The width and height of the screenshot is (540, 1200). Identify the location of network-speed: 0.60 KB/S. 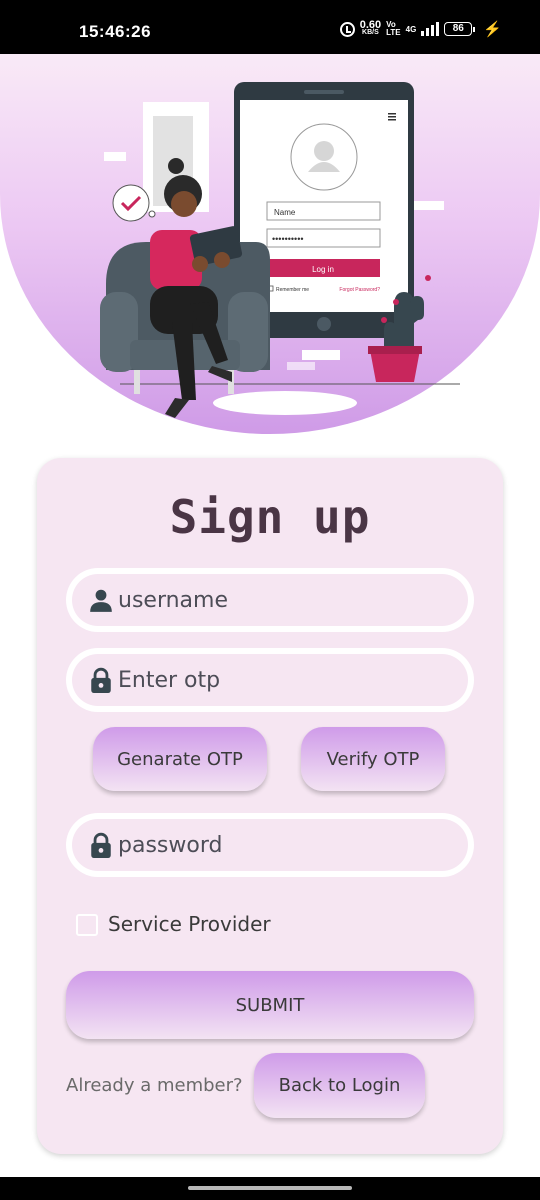
(370, 28).